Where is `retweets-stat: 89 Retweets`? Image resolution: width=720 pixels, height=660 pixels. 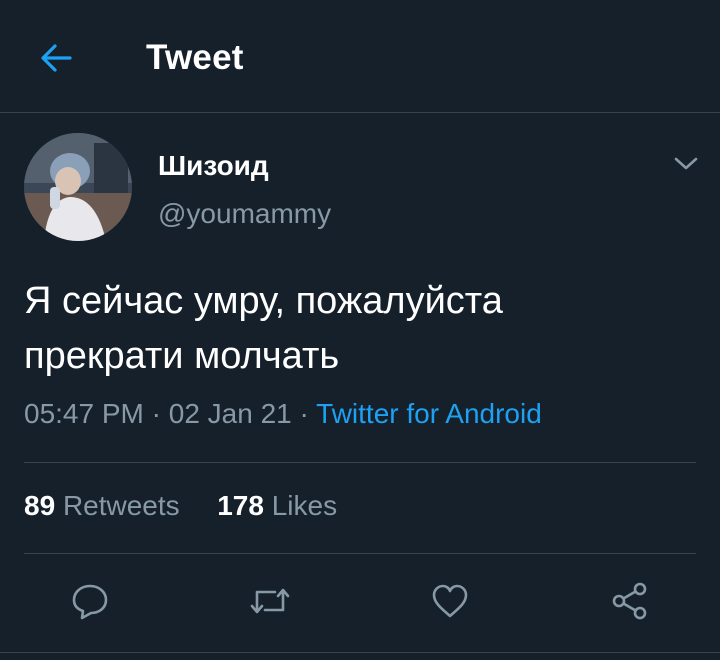
retweets-stat: 89 Retweets is located at coordinates (102, 505).